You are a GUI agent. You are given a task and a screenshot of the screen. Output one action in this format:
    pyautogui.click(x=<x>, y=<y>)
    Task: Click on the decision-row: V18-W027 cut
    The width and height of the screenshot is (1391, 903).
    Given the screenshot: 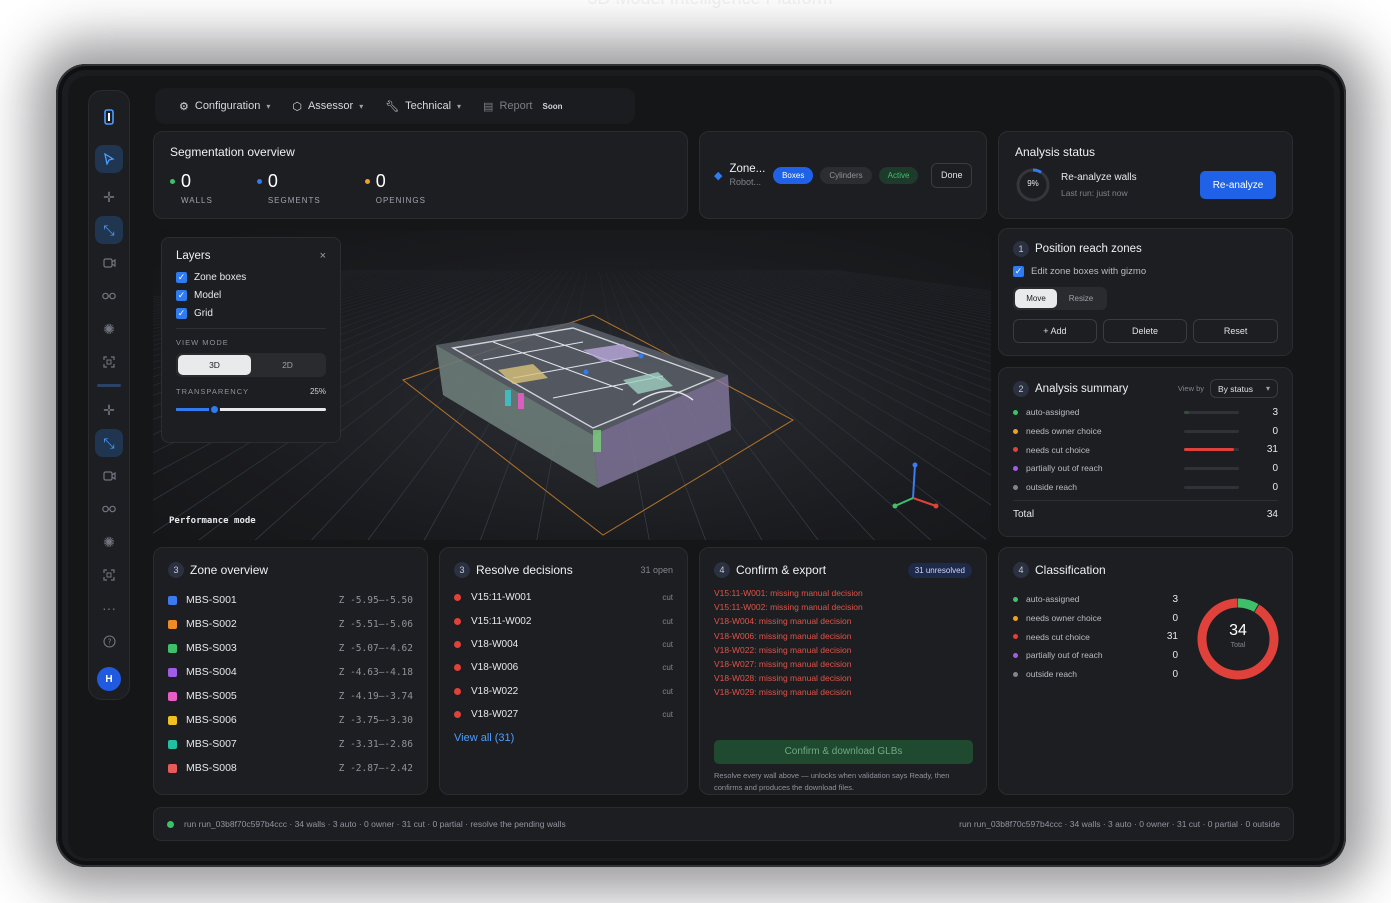 What is the action you would take?
    pyautogui.click(x=563, y=714)
    